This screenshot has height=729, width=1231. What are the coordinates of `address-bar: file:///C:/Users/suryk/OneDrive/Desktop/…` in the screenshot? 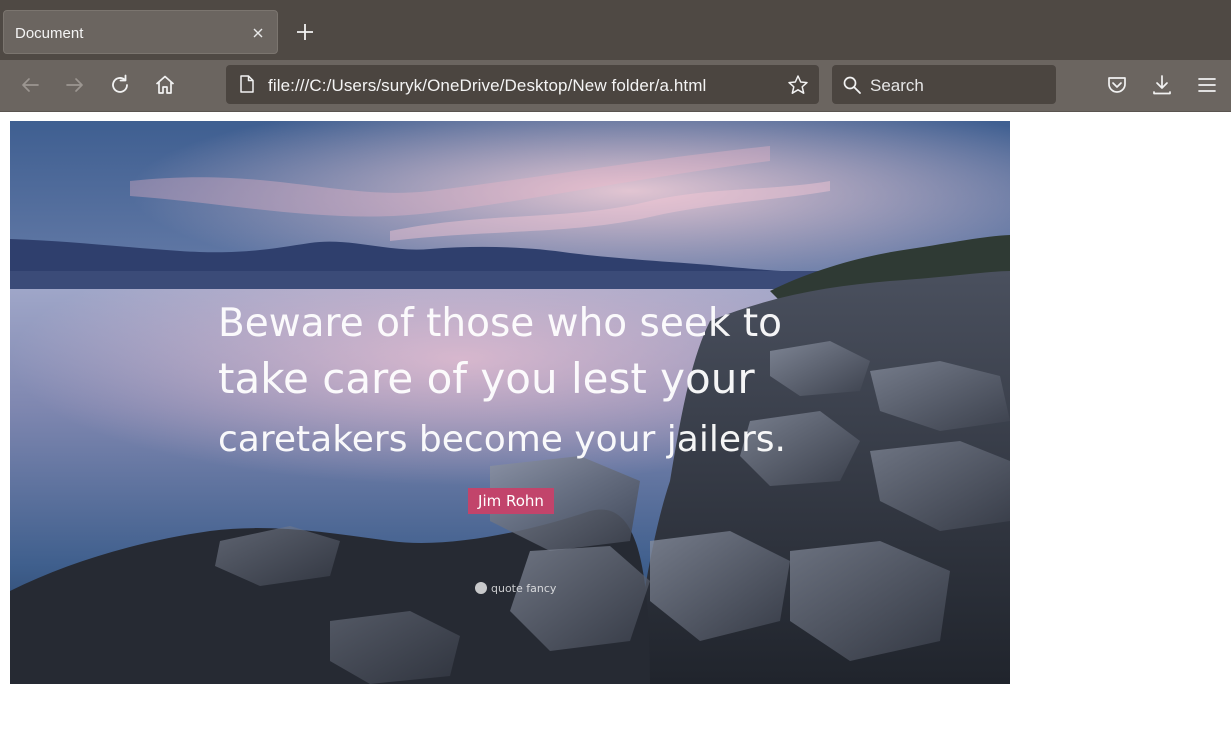 It's located at (522, 84).